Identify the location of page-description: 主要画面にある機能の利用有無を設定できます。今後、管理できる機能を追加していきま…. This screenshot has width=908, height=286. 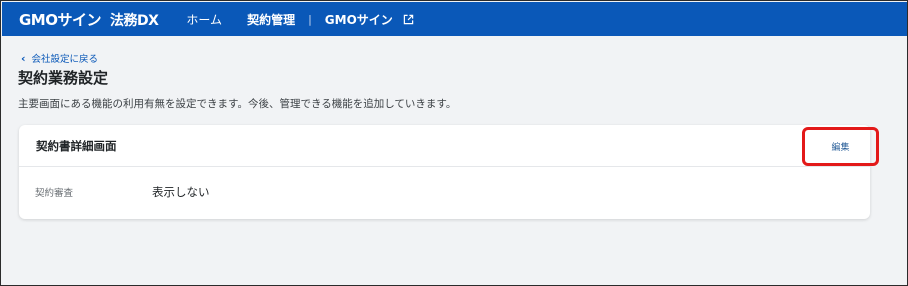
(237, 104).